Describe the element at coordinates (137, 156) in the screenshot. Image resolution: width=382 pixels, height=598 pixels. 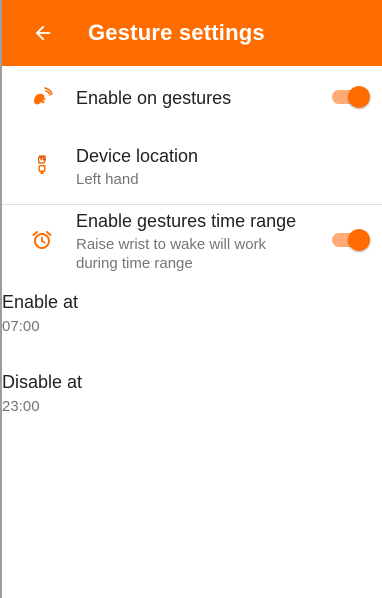
I see `setting-label: Device location` at that location.